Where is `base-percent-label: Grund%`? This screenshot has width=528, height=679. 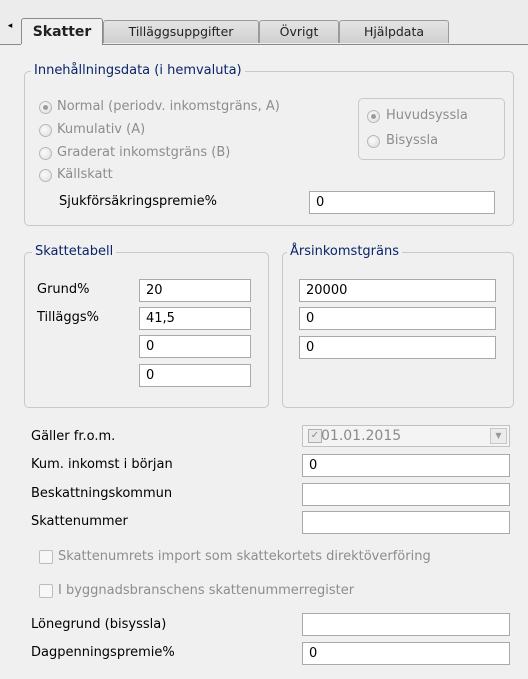
base-percent-label: Grund% is located at coordinates (63, 289).